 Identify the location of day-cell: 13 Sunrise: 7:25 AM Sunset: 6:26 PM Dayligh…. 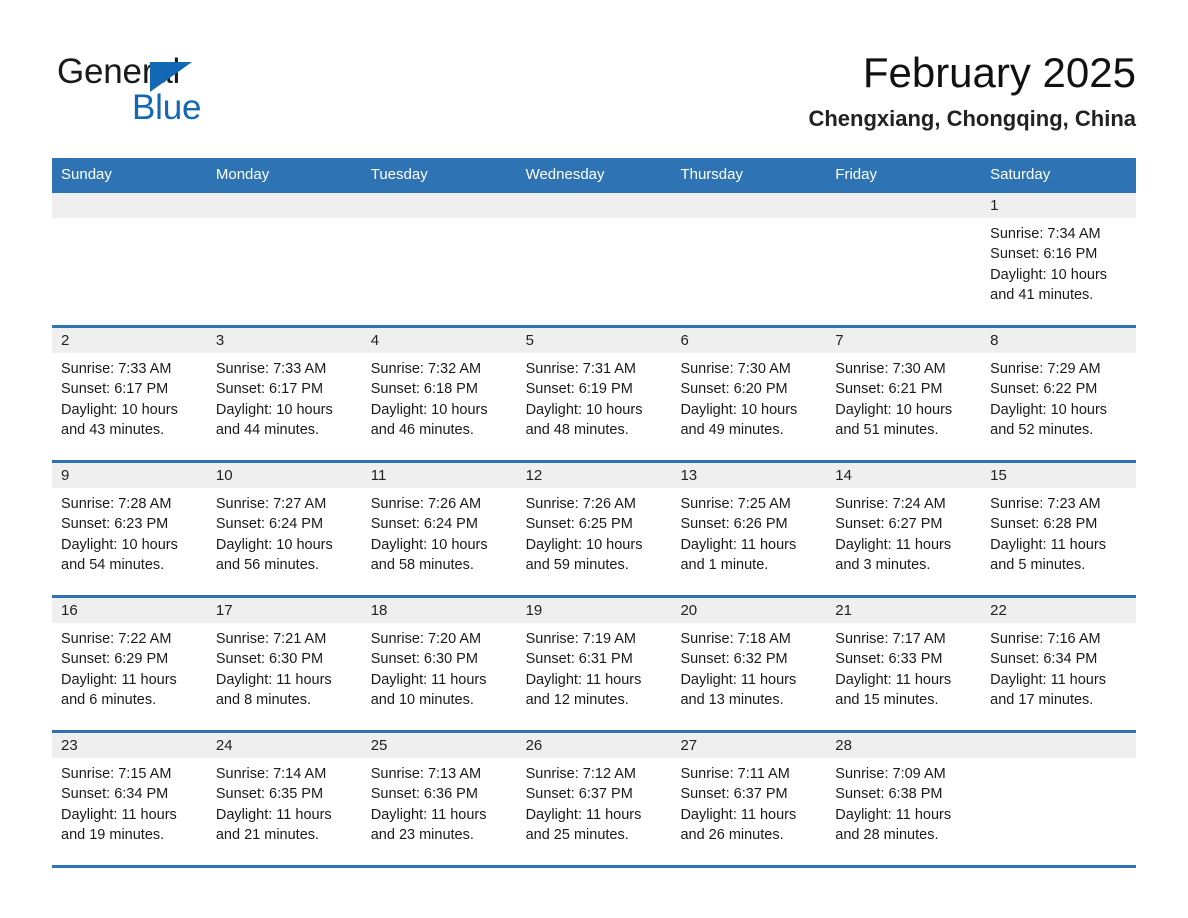
(749, 529).